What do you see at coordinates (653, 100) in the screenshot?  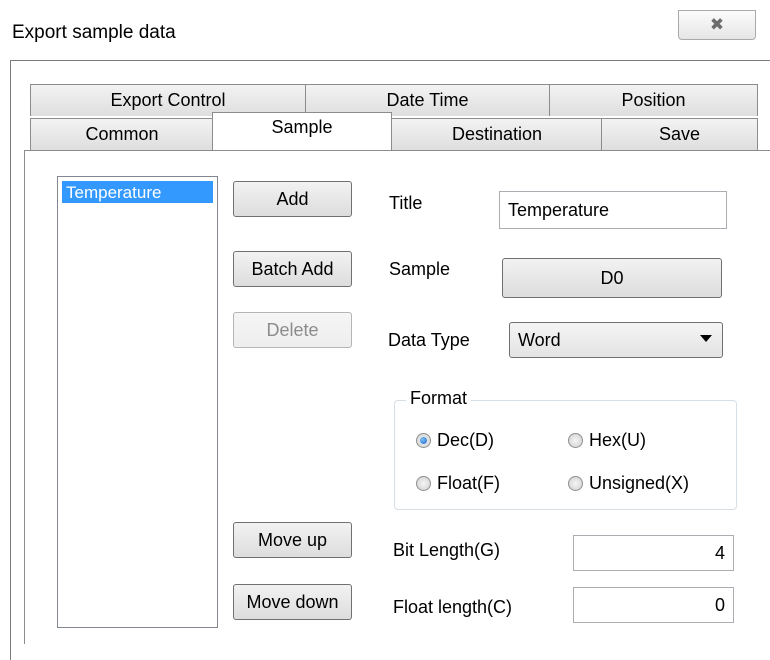 I see `tab-position: Position` at bounding box center [653, 100].